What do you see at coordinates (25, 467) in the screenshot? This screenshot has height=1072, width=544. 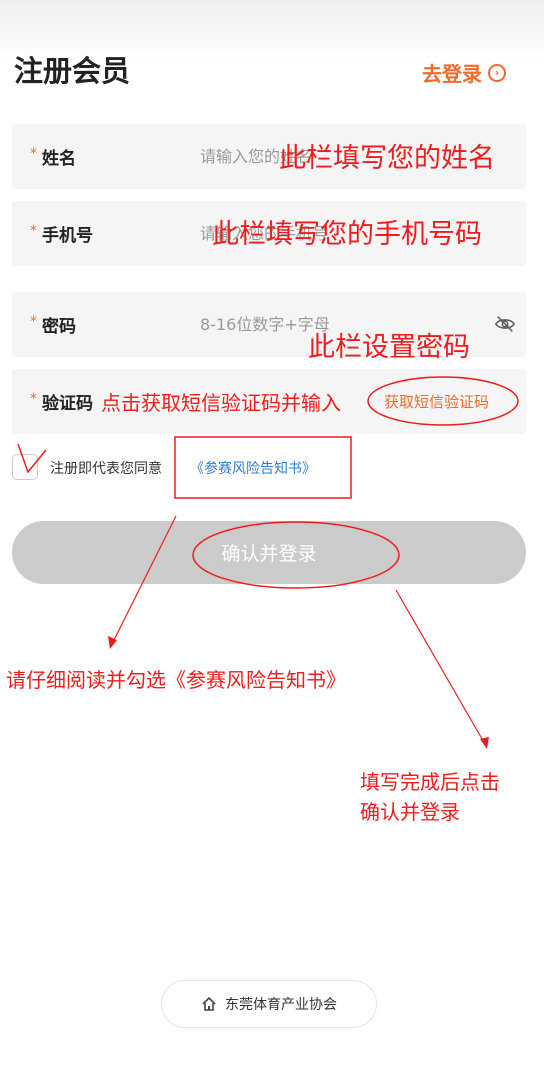 I see `agreement-checkbox` at bounding box center [25, 467].